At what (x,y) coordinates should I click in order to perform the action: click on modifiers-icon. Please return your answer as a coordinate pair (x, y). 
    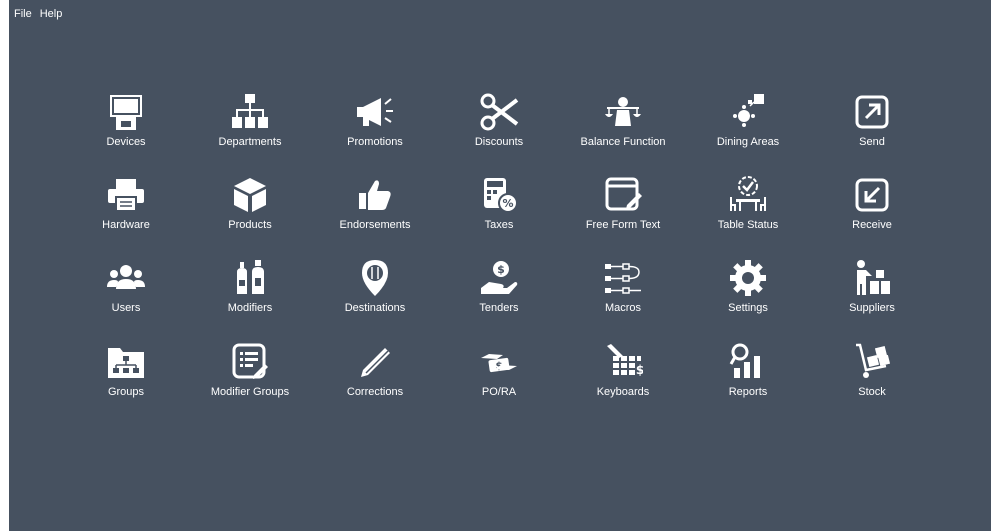
    Looking at the image, I should click on (250, 277).